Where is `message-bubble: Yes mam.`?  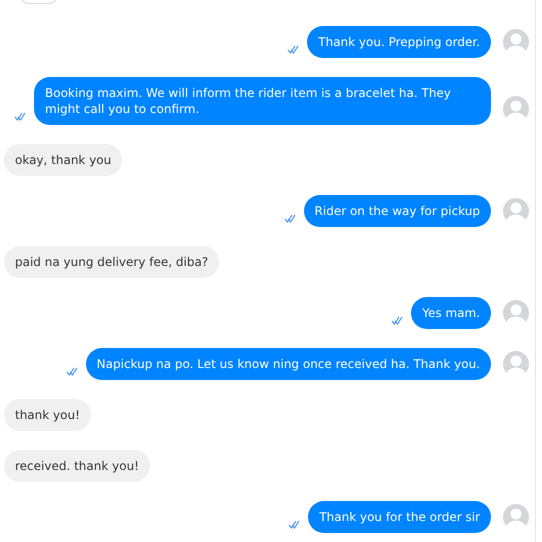 message-bubble: Yes mam. is located at coordinates (451, 313).